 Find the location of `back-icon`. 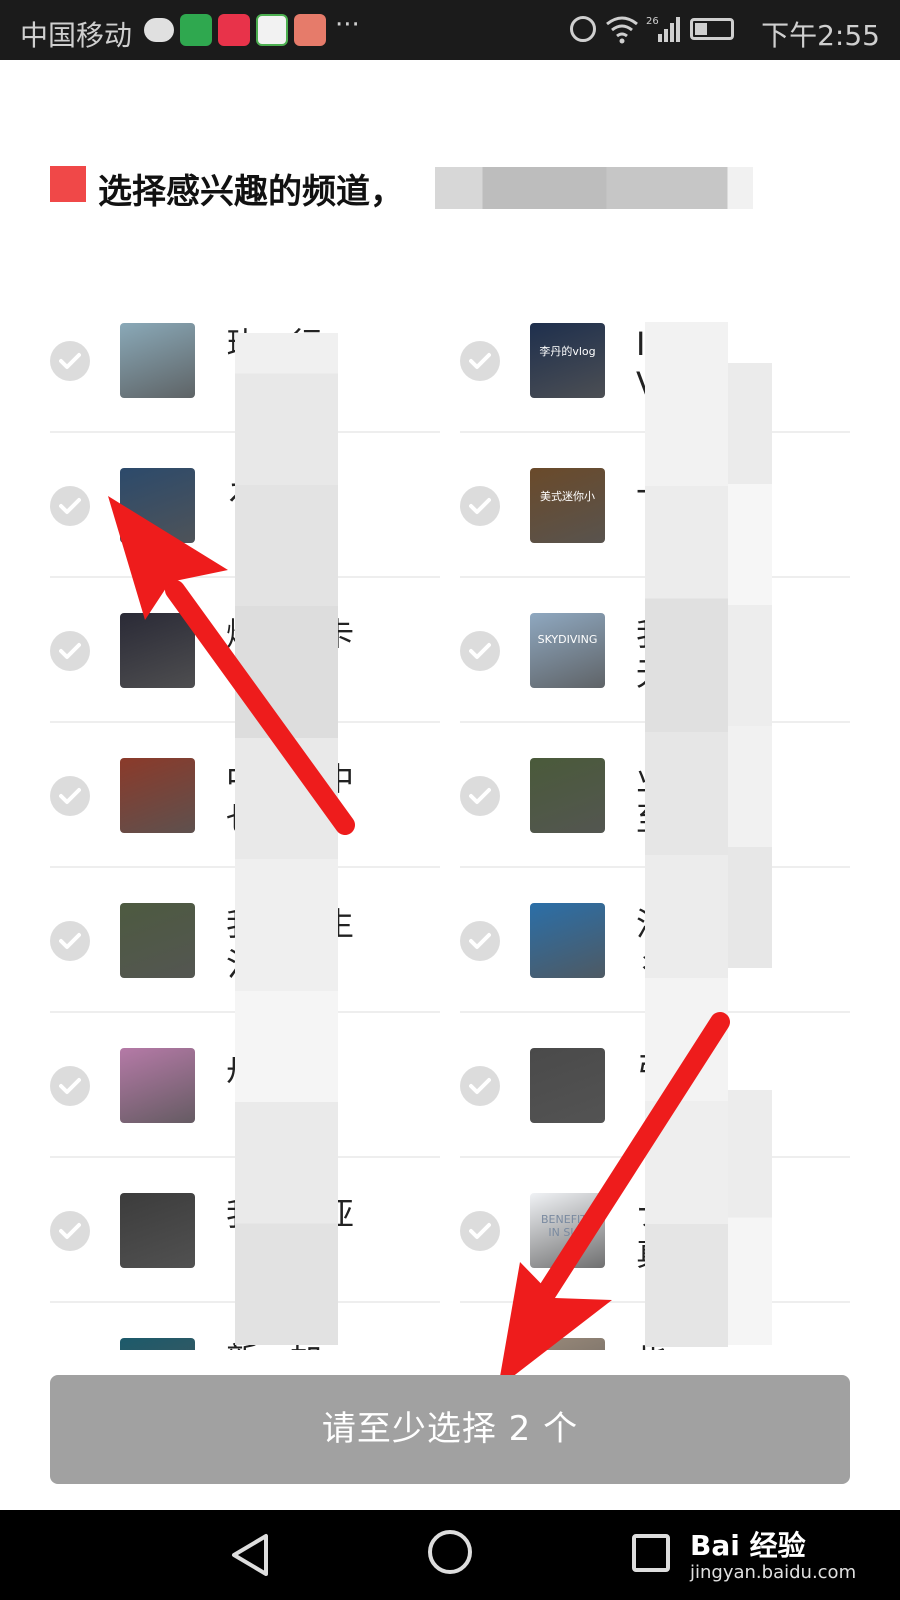

back-icon is located at coordinates (251, 1555).